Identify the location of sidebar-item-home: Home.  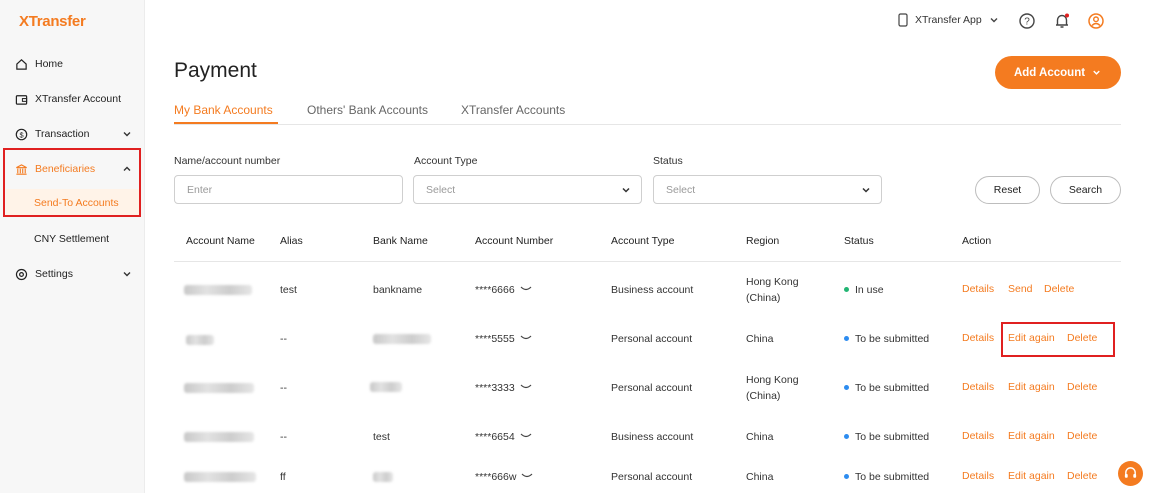
(72, 64).